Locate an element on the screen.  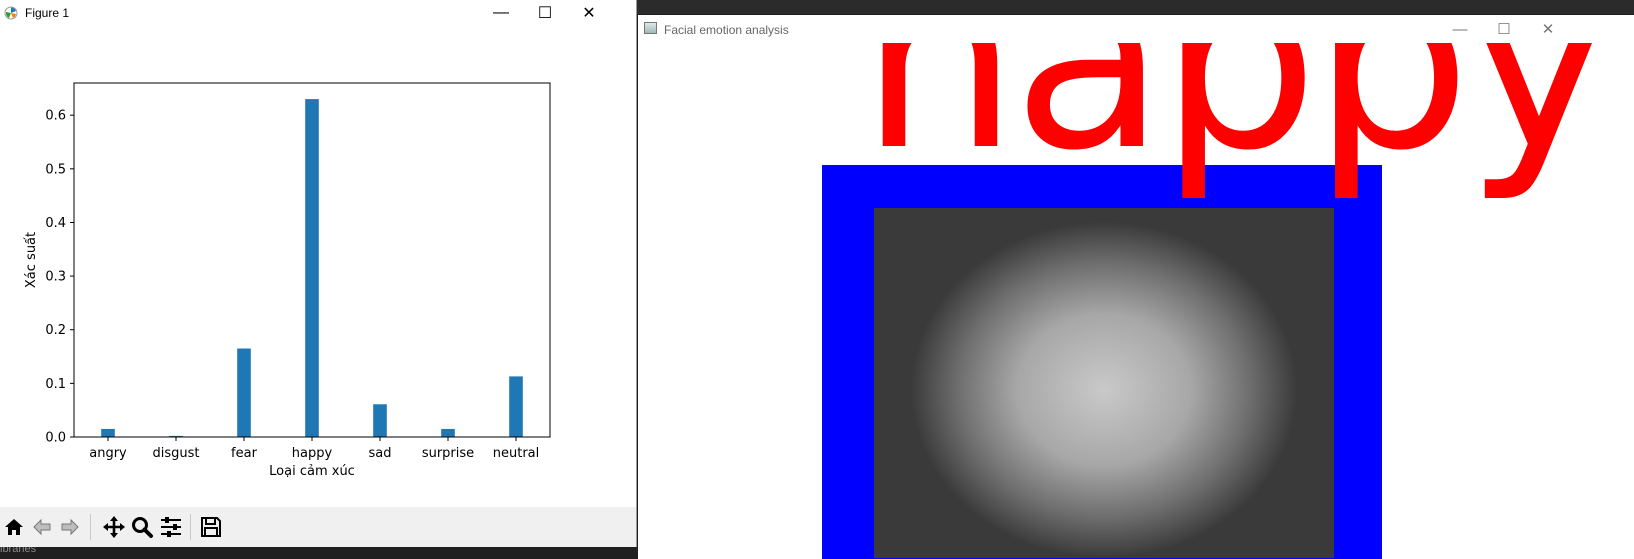
emotion-titlebar: Facial emotion analysis — ☐ ✕ is located at coordinates (1136, 29).